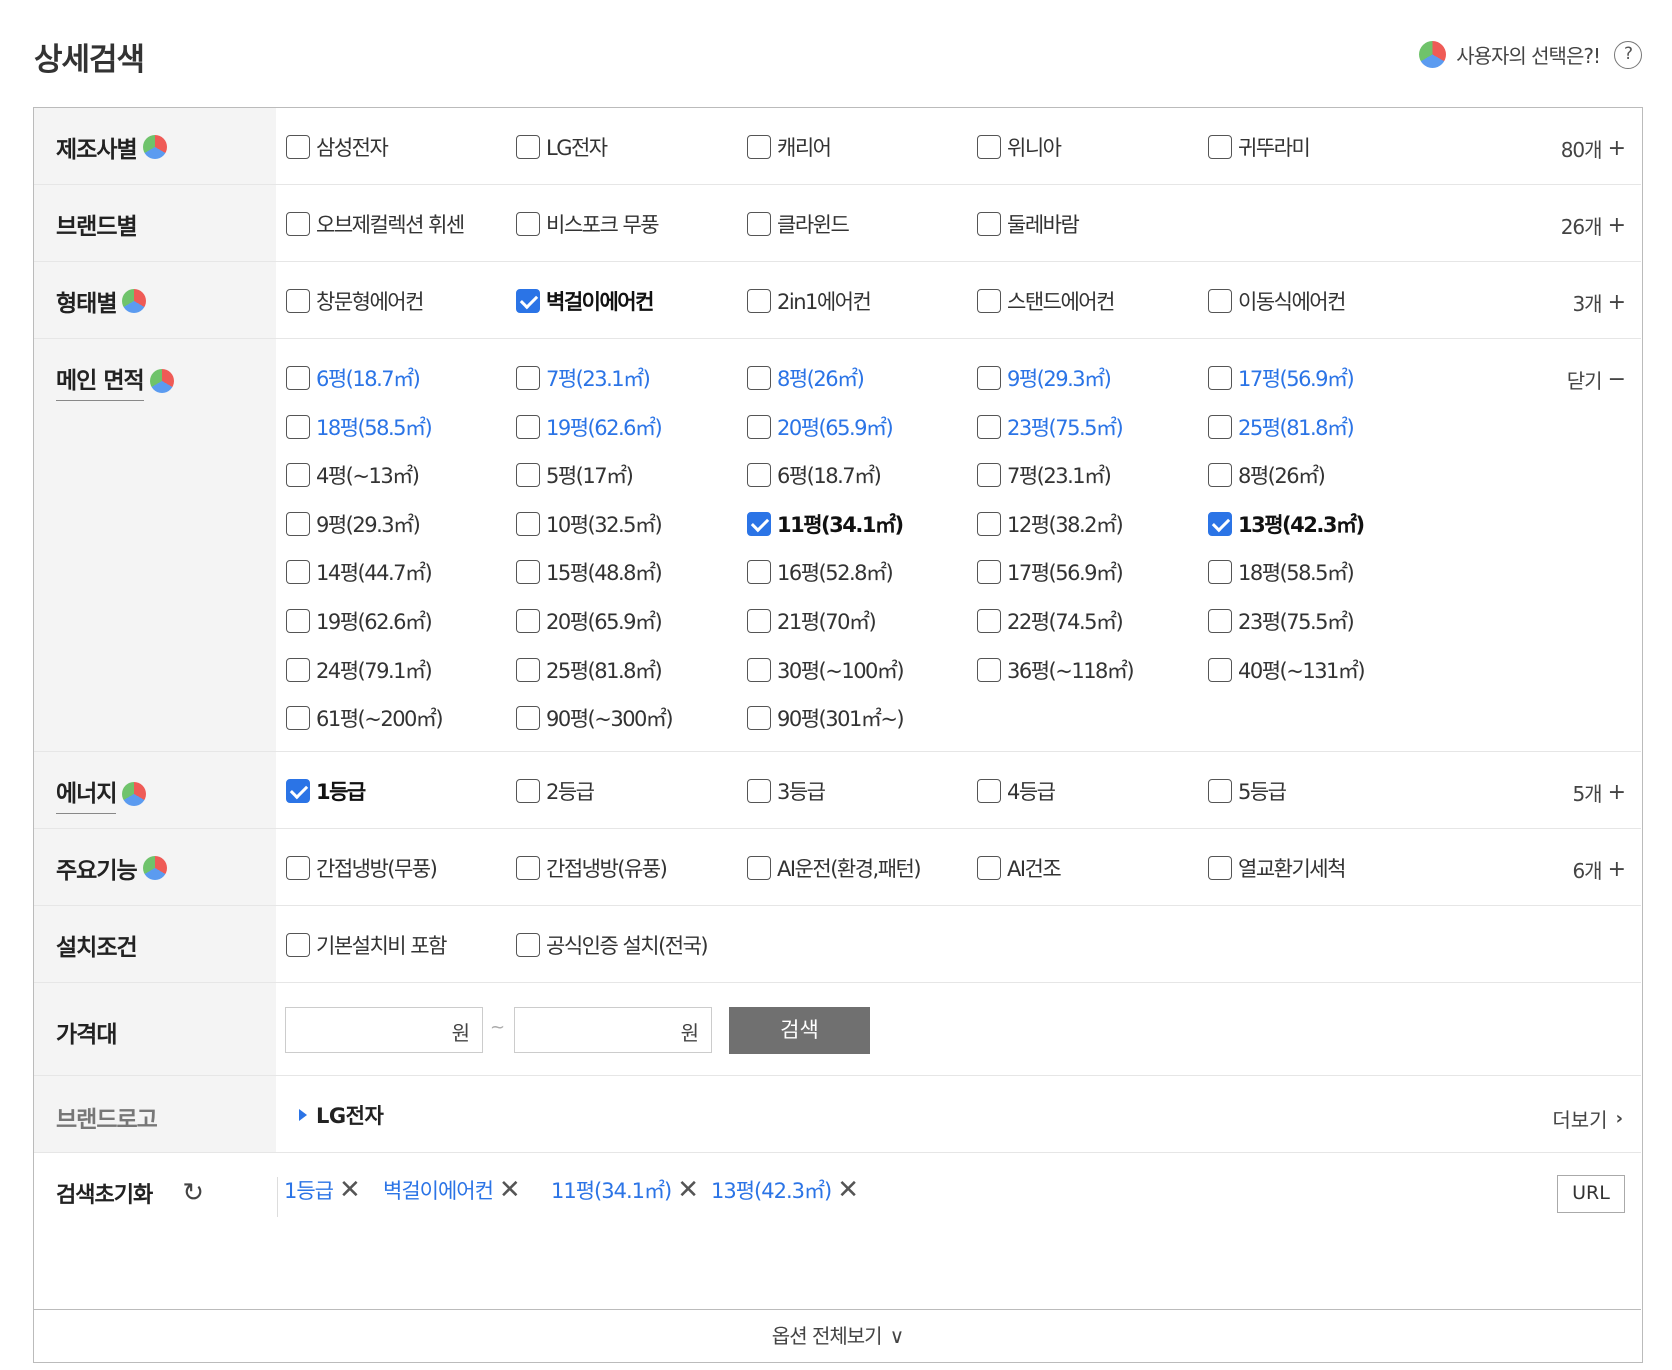  What do you see at coordinates (555, 791) in the screenshot?
I see `option-energy-1: 2등급` at bounding box center [555, 791].